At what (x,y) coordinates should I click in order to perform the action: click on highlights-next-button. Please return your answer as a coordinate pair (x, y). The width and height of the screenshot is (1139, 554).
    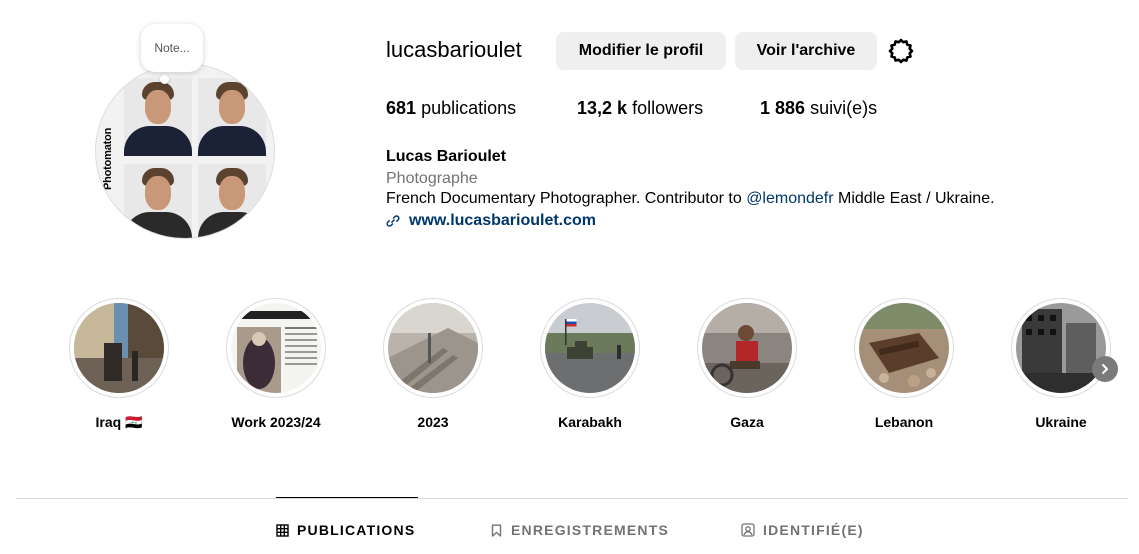
    Looking at the image, I should click on (1105, 369).